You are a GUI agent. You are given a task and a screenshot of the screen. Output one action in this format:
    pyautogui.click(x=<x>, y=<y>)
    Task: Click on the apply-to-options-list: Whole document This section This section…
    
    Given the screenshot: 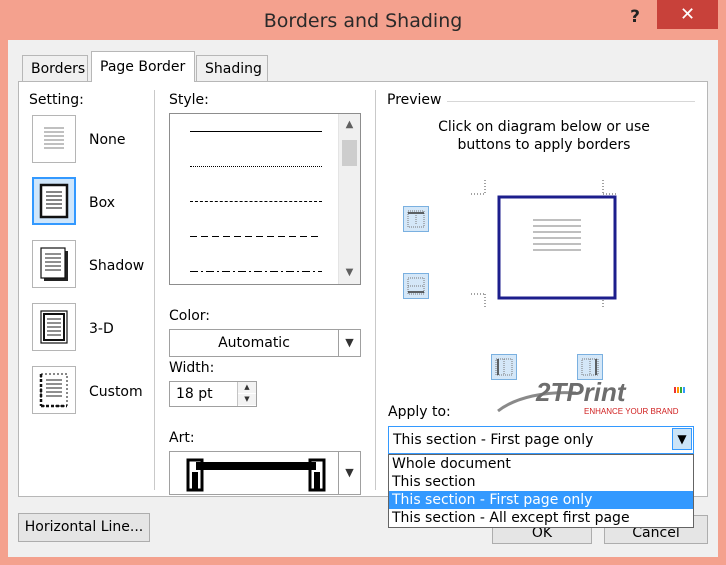 What is the action you would take?
    pyautogui.click(x=541, y=491)
    